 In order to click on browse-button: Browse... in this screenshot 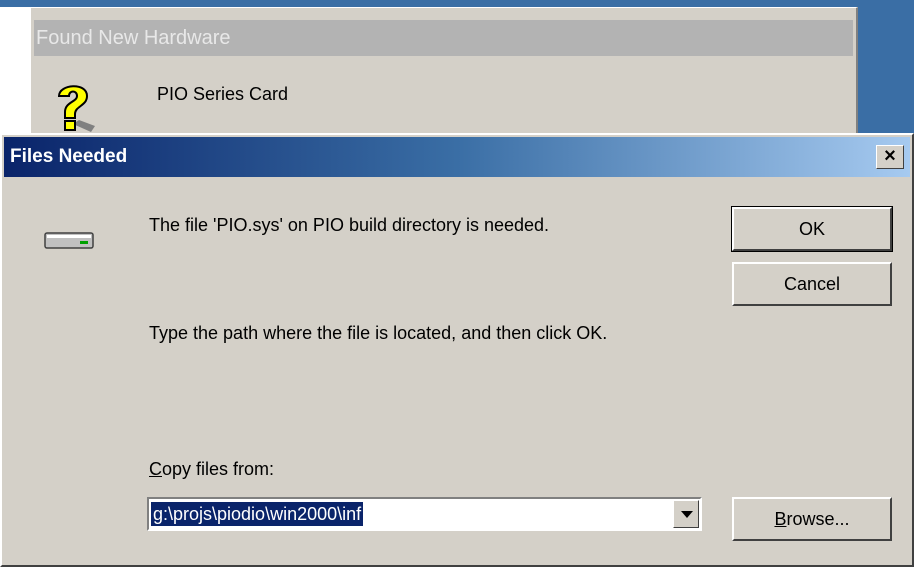, I will do `click(812, 519)`.